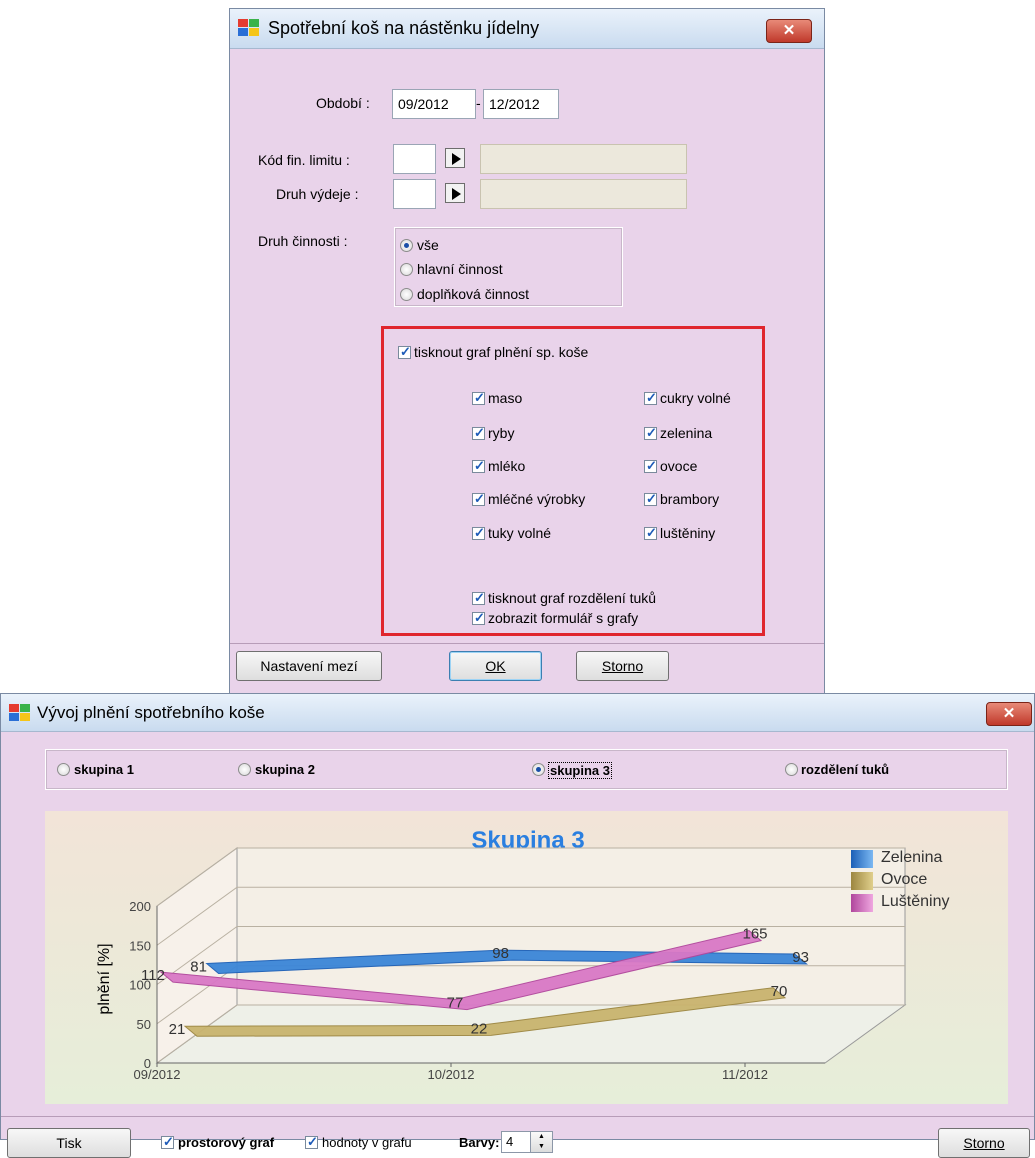  I want to click on activity-radio-all, so click(406, 245).